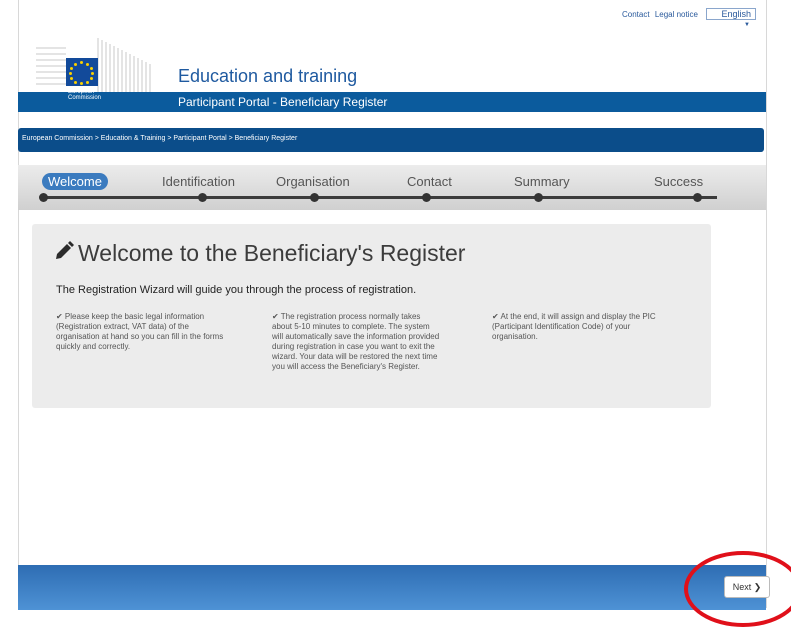 This screenshot has height=627, width=791. Describe the element at coordinates (65, 250) in the screenshot. I see `pencil-icon` at that location.